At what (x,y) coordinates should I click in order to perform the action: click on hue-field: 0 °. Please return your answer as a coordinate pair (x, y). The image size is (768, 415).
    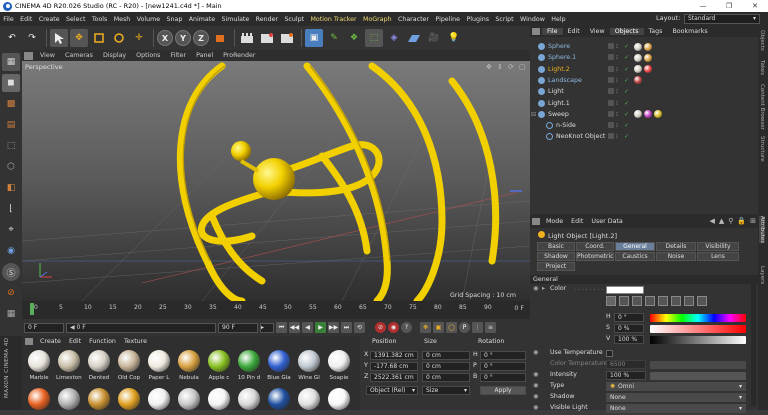
    Looking at the image, I should click on (629, 317).